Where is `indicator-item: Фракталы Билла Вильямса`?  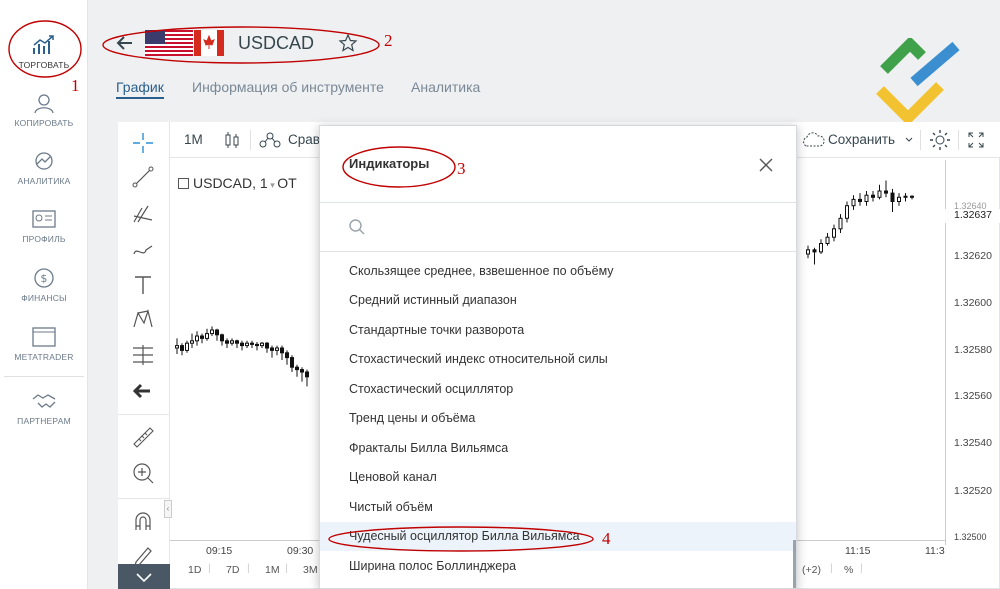
indicator-item: Фракталы Билла Вильямса is located at coordinates (558, 448).